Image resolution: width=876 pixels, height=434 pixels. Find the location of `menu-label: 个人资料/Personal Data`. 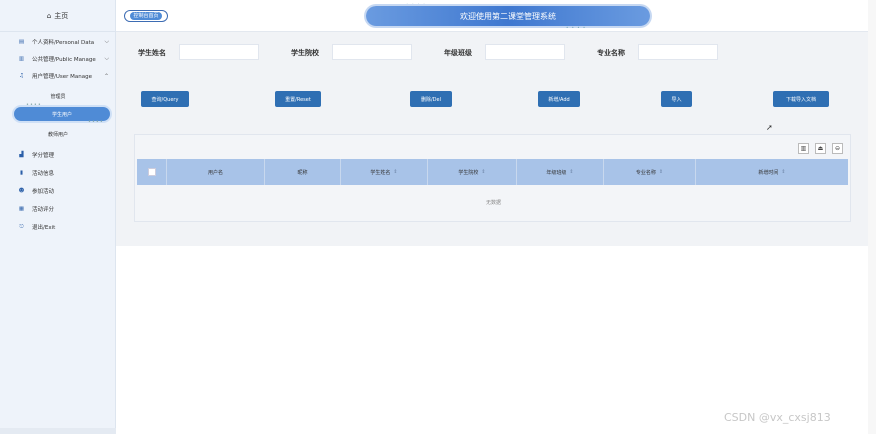

menu-label: 个人资料/Personal Data is located at coordinates (63, 43).